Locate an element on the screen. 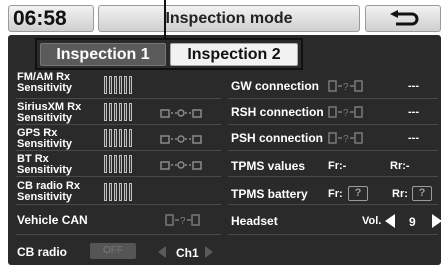 This screenshot has width=447, height=270. cb-radio-label: CB radio is located at coordinates (42, 252).